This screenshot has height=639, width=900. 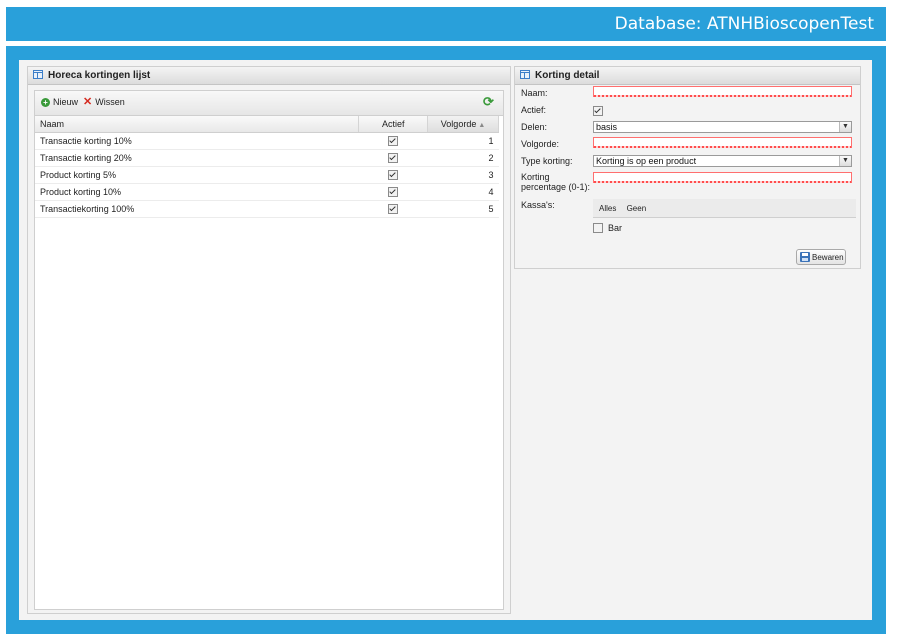 I want to click on table-row: Product korting 5% 3, so click(x=267, y=175).